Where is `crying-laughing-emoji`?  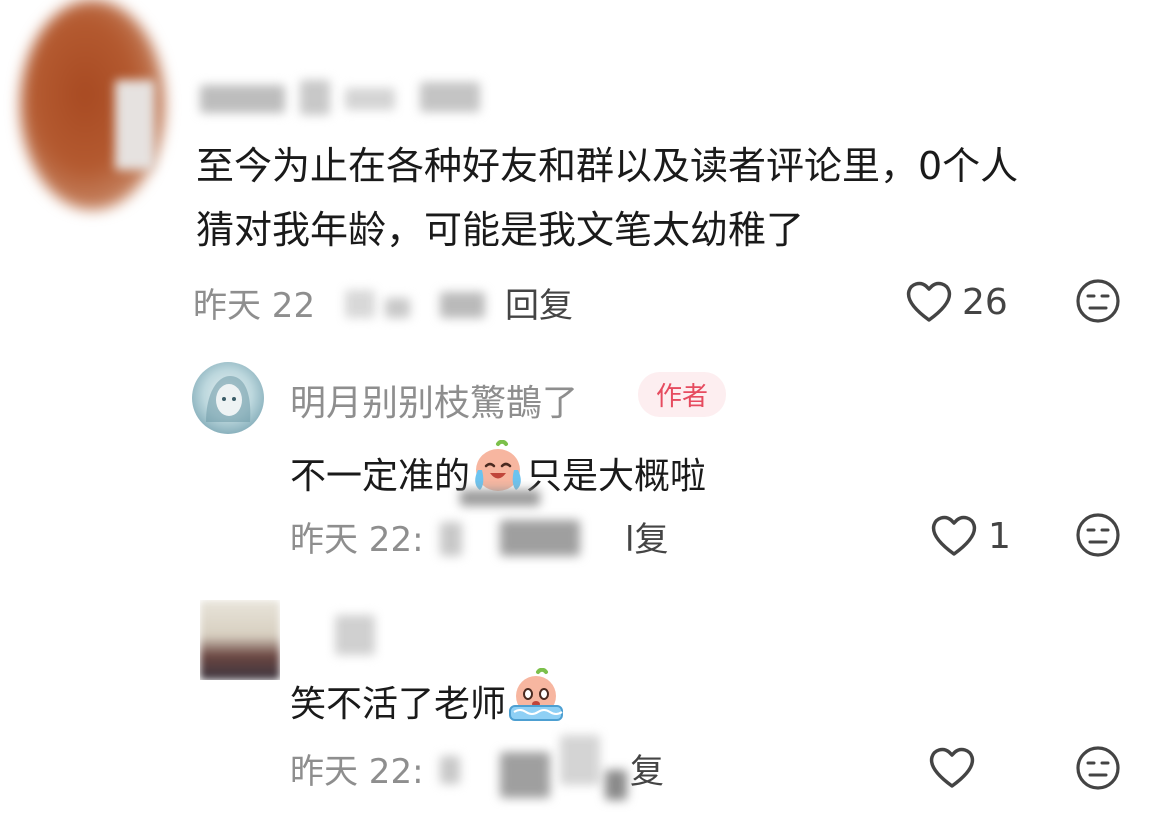 crying-laughing-emoji is located at coordinates (536, 700).